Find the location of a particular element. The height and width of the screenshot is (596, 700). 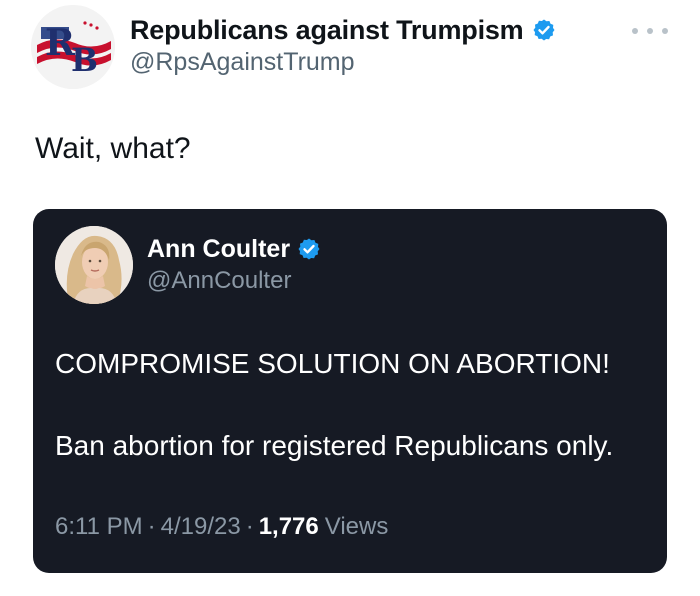

views-count: 1,776 is located at coordinates (289, 527).